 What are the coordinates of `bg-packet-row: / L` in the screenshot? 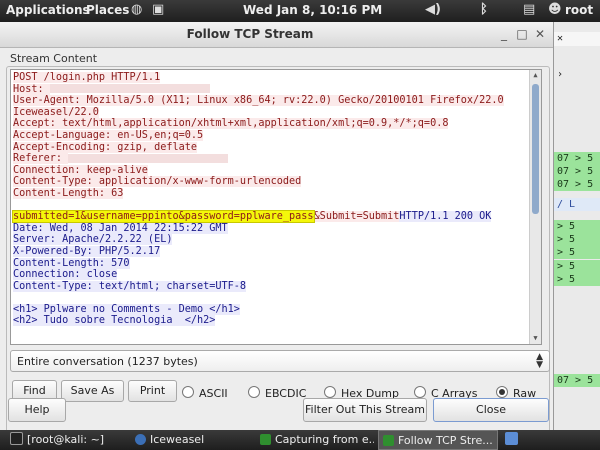 It's located at (576, 204).